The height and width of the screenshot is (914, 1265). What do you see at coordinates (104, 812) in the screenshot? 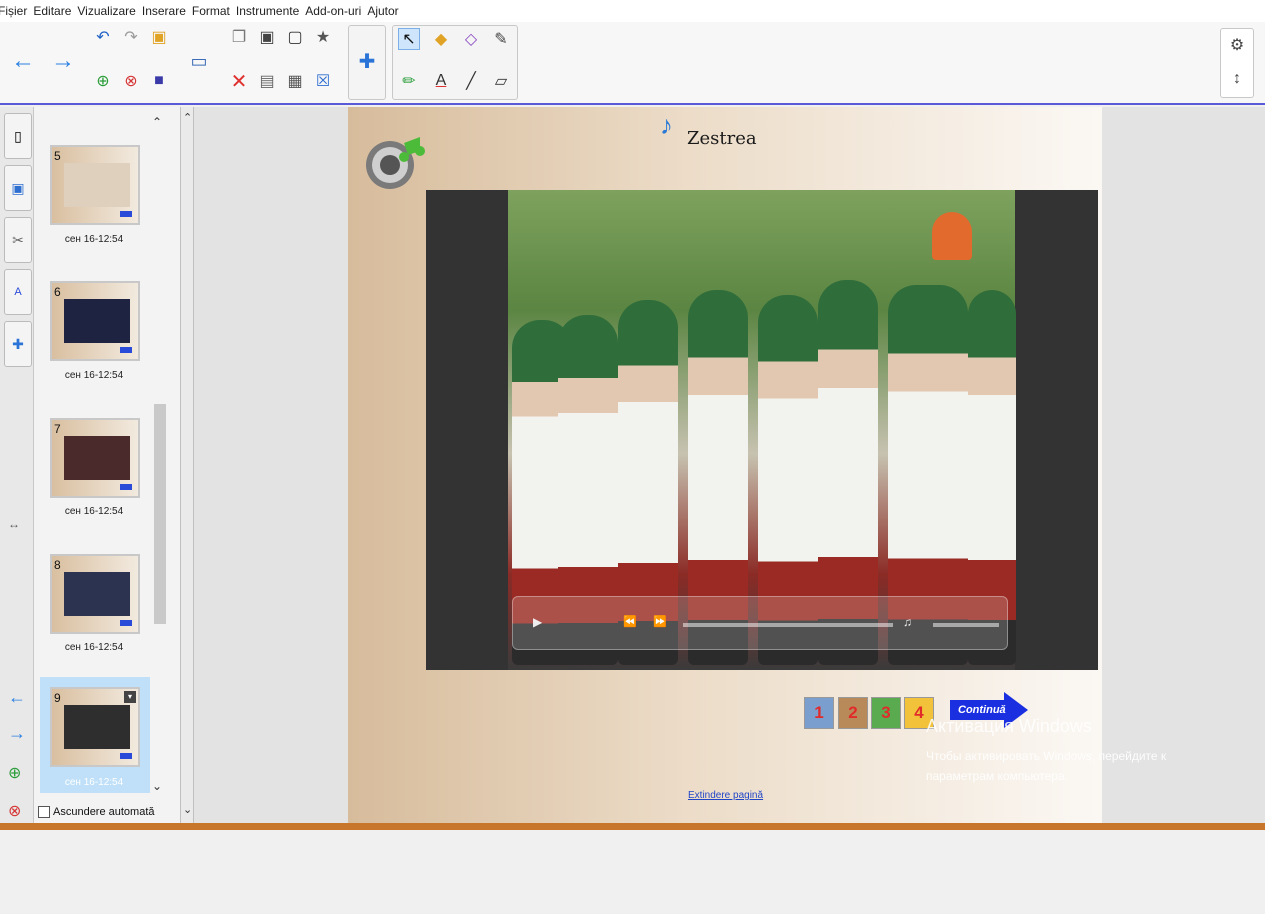
I see `autohide-label: Ascundere automată` at bounding box center [104, 812].